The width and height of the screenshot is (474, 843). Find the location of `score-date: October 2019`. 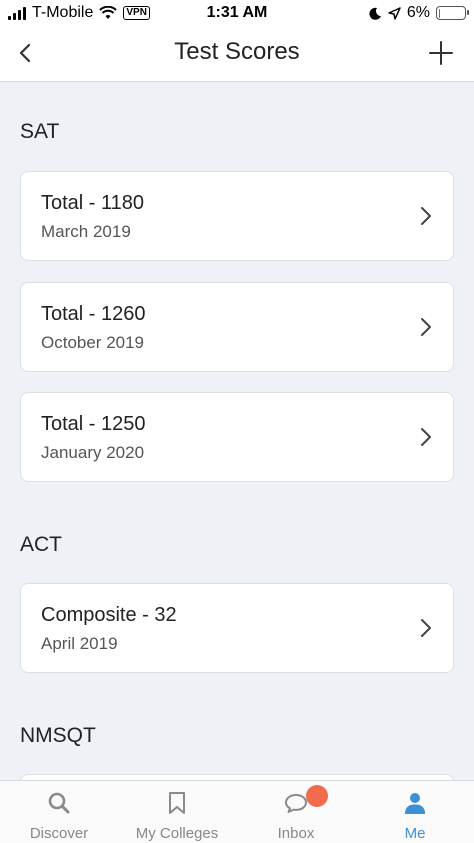

score-date: October 2019 is located at coordinates (93, 342).